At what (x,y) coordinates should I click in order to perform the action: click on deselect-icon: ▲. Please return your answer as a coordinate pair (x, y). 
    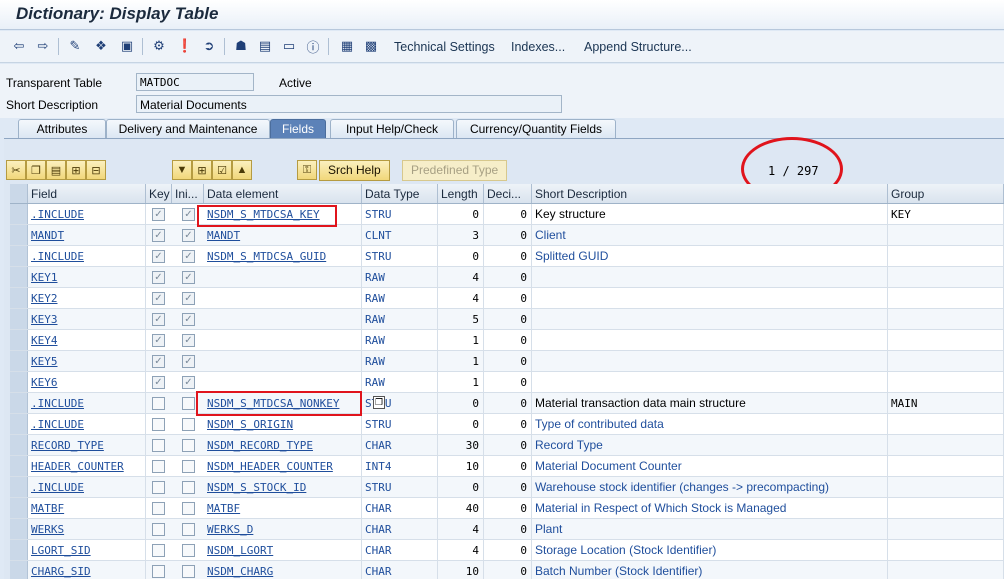
    Looking at the image, I should click on (242, 170).